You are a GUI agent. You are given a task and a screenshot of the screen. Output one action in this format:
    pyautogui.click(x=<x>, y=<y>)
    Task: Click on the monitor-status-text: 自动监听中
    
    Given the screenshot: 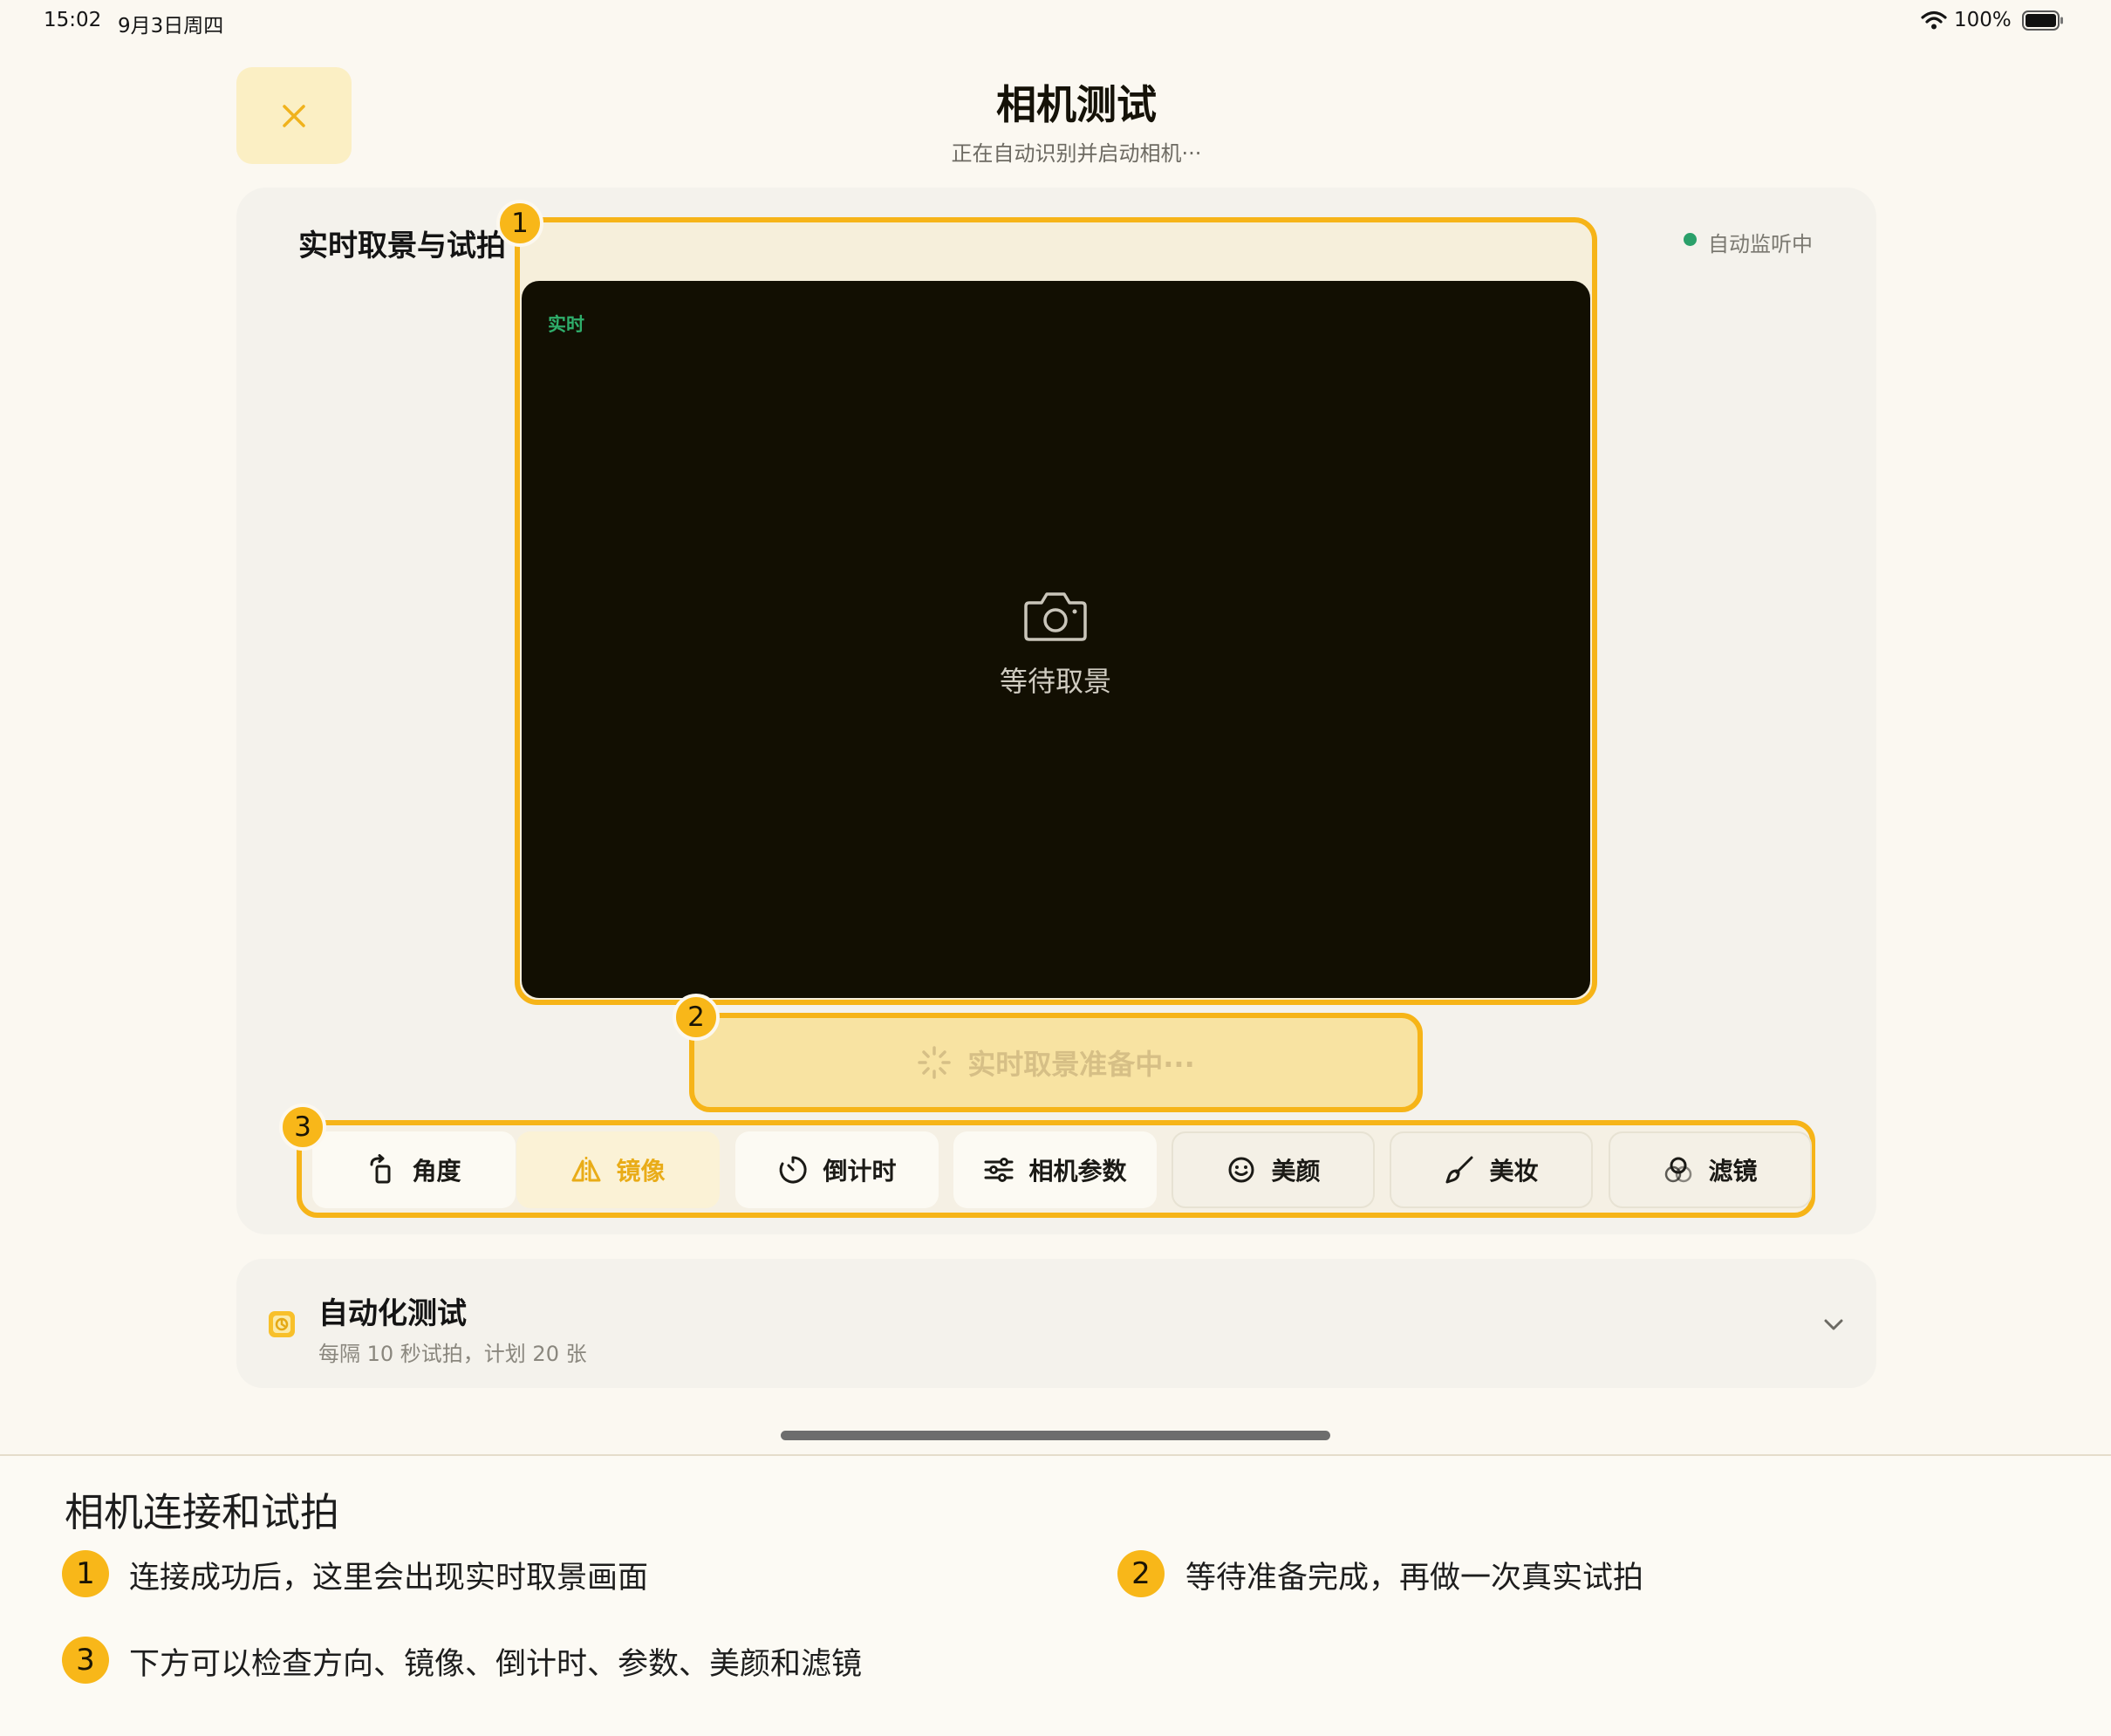 What is the action you would take?
    pyautogui.click(x=1760, y=244)
    